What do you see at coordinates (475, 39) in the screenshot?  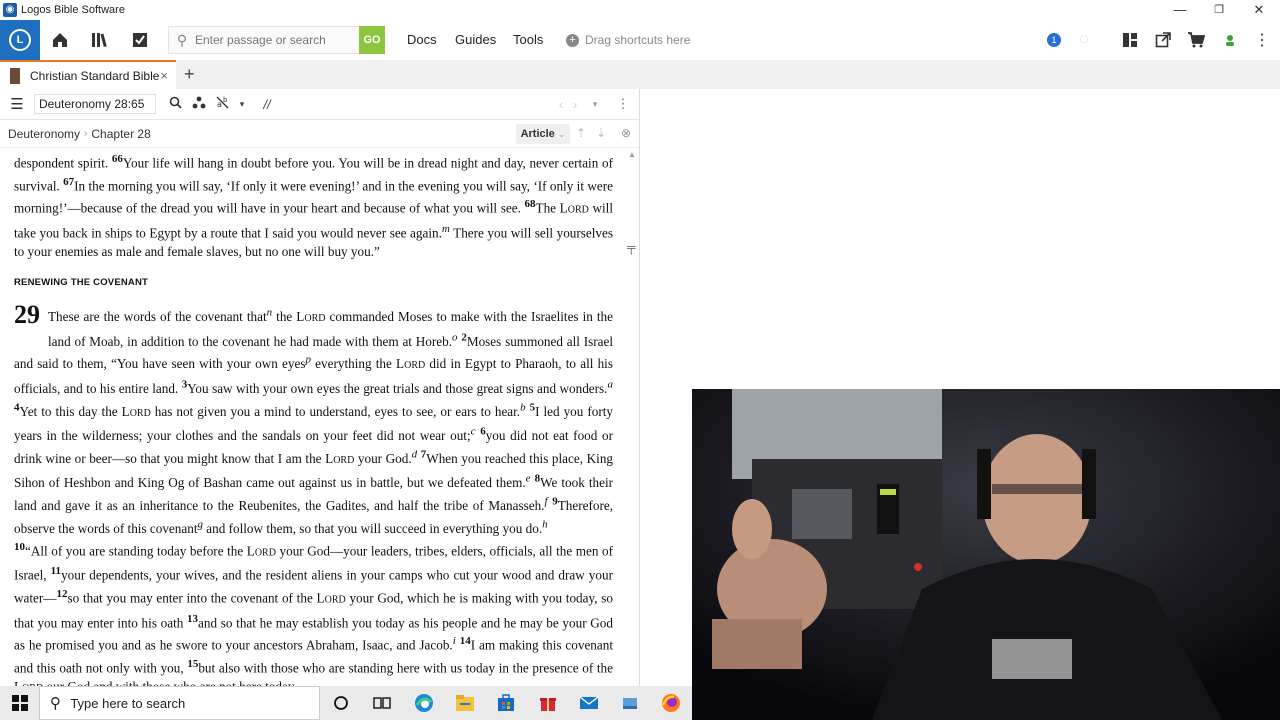 I see `guides-menu: Guides` at bounding box center [475, 39].